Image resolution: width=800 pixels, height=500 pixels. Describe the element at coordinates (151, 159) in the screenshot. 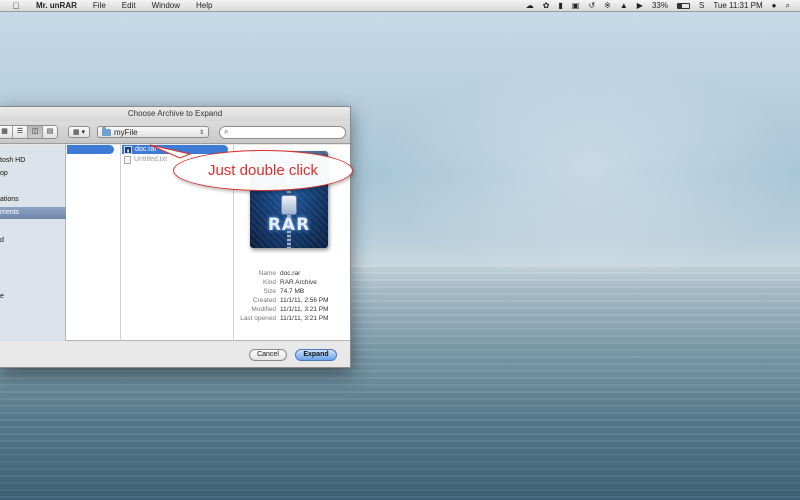

I see `file-name: Untitled.txt` at that location.